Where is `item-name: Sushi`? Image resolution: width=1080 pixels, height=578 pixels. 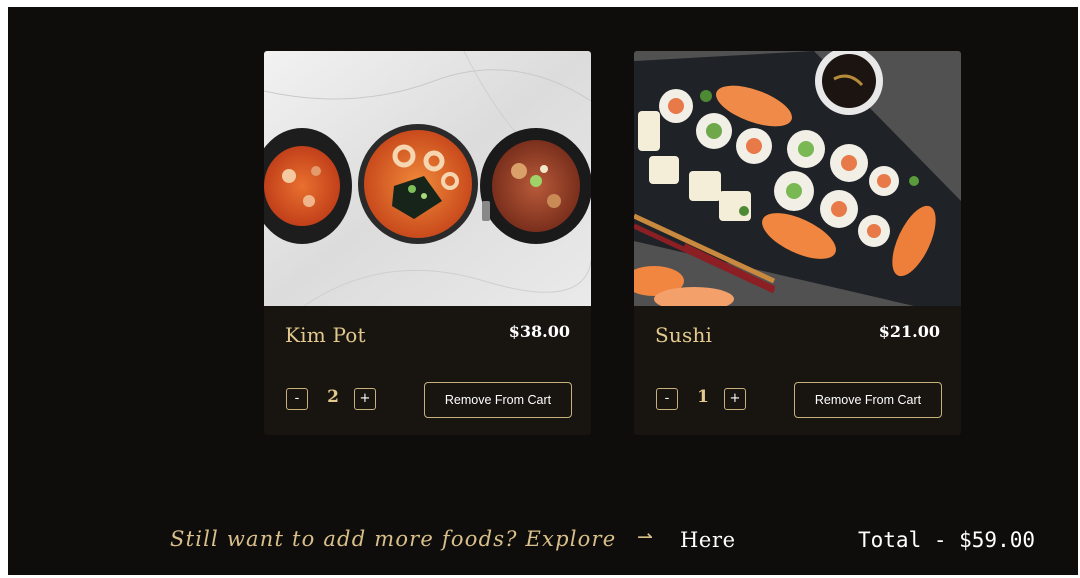 item-name: Sushi is located at coordinates (684, 335).